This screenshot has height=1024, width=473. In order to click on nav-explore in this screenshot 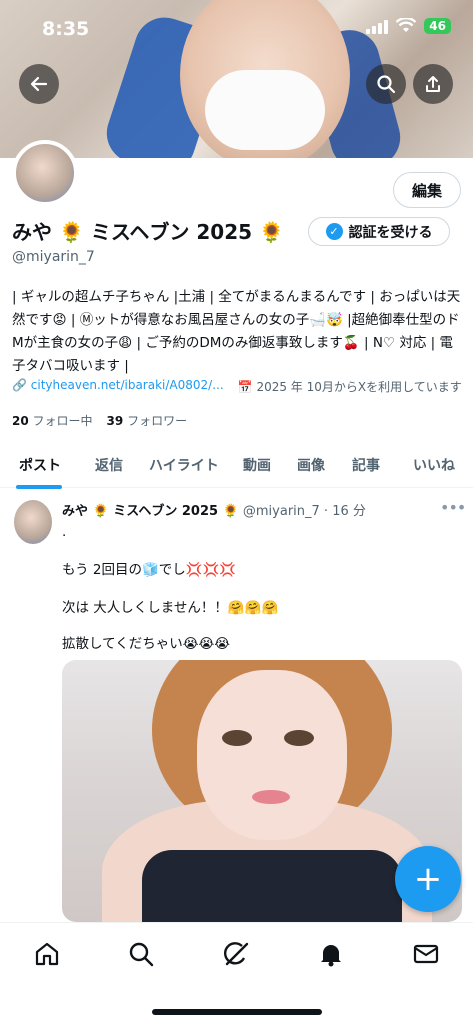, I will do `click(141, 954)`.